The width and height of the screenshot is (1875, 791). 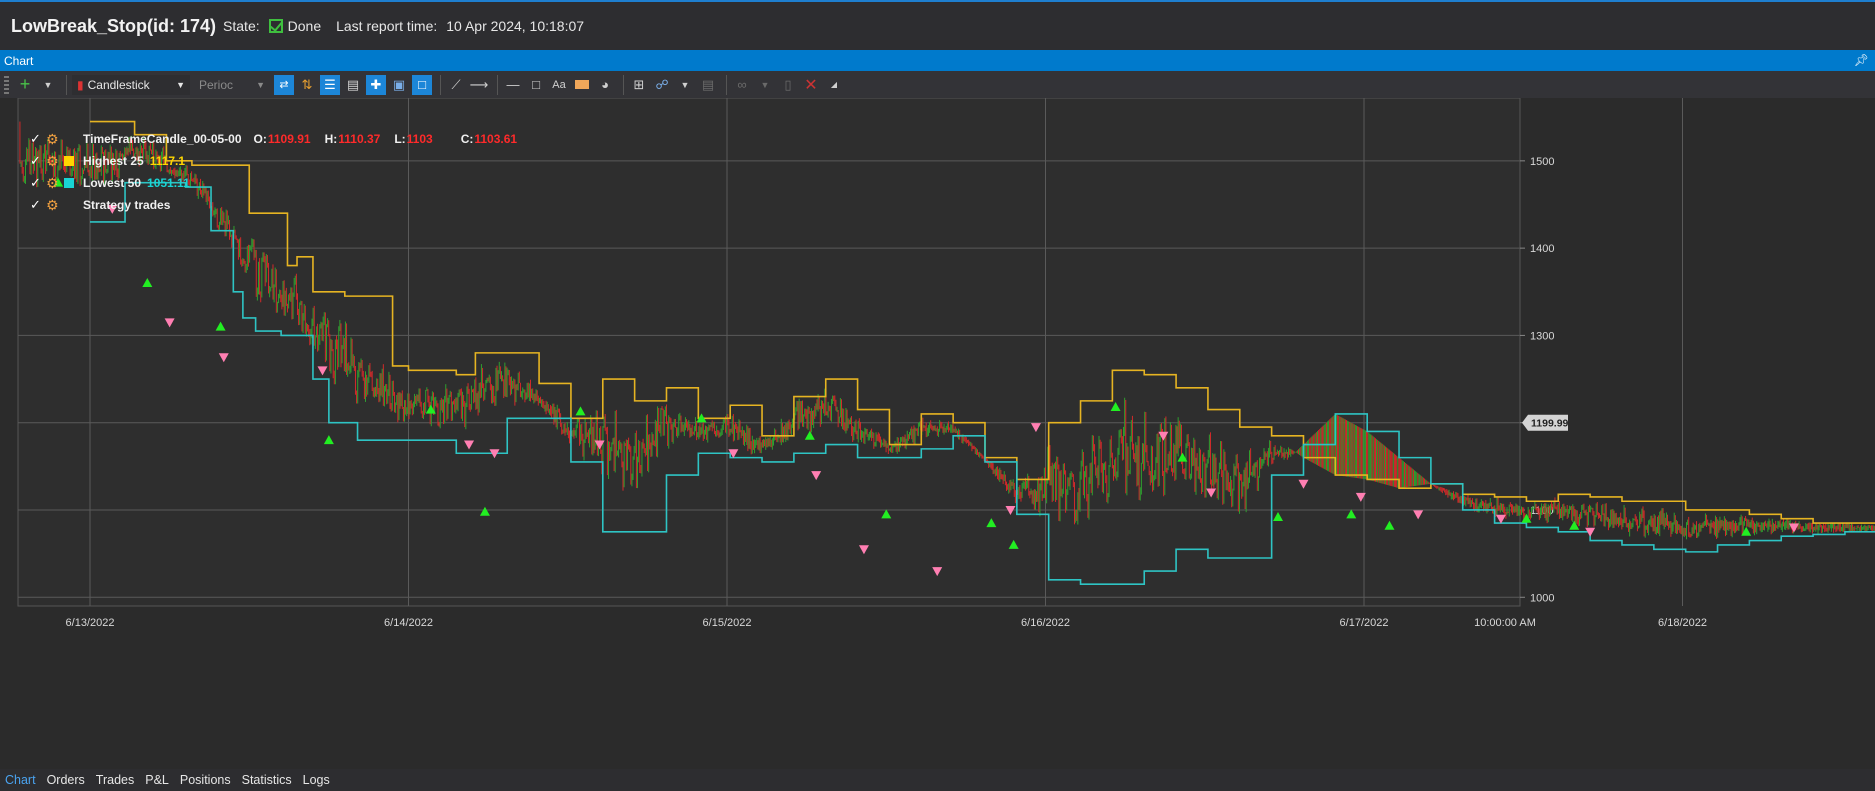 What do you see at coordinates (284, 84) in the screenshot?
I see `sync-icon: ⇄` at bounding box center [284, 84].